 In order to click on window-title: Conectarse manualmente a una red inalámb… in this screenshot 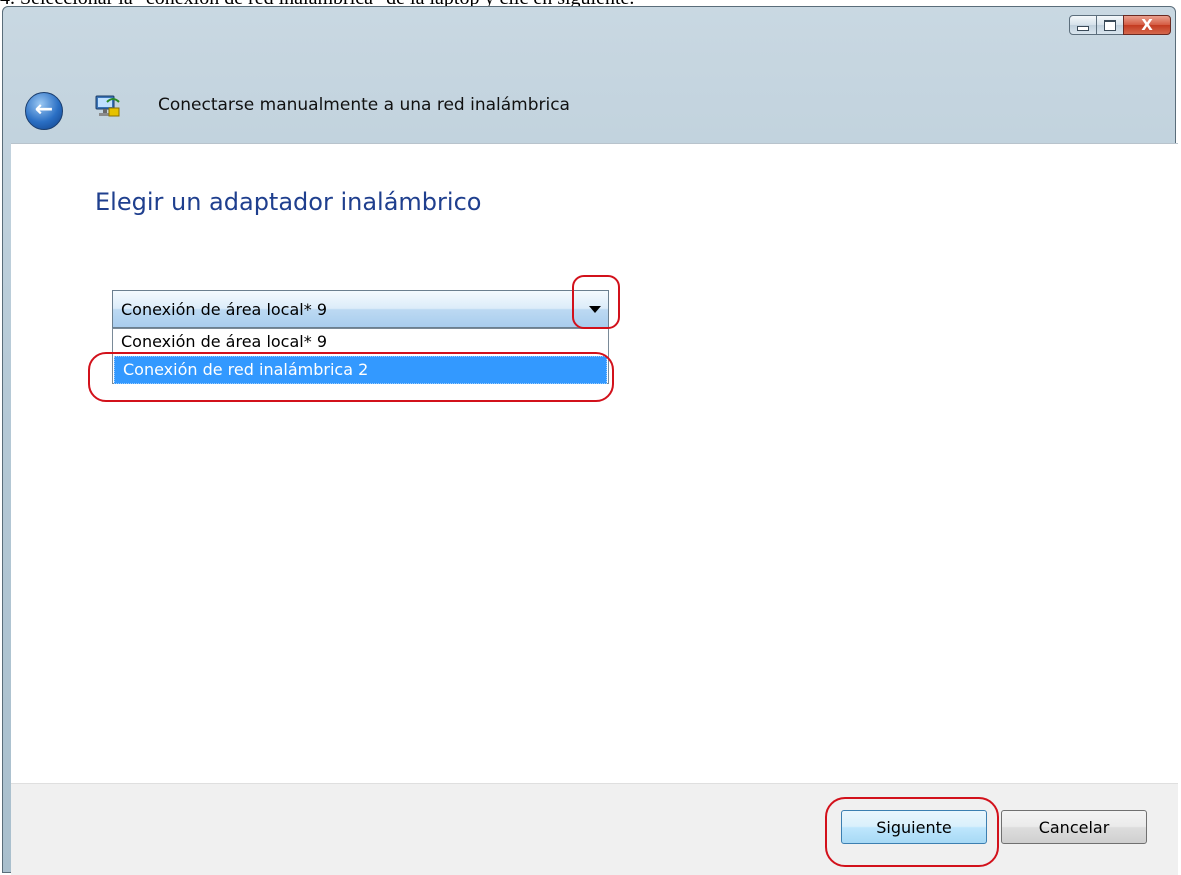, I will do `click(364, 105)`.